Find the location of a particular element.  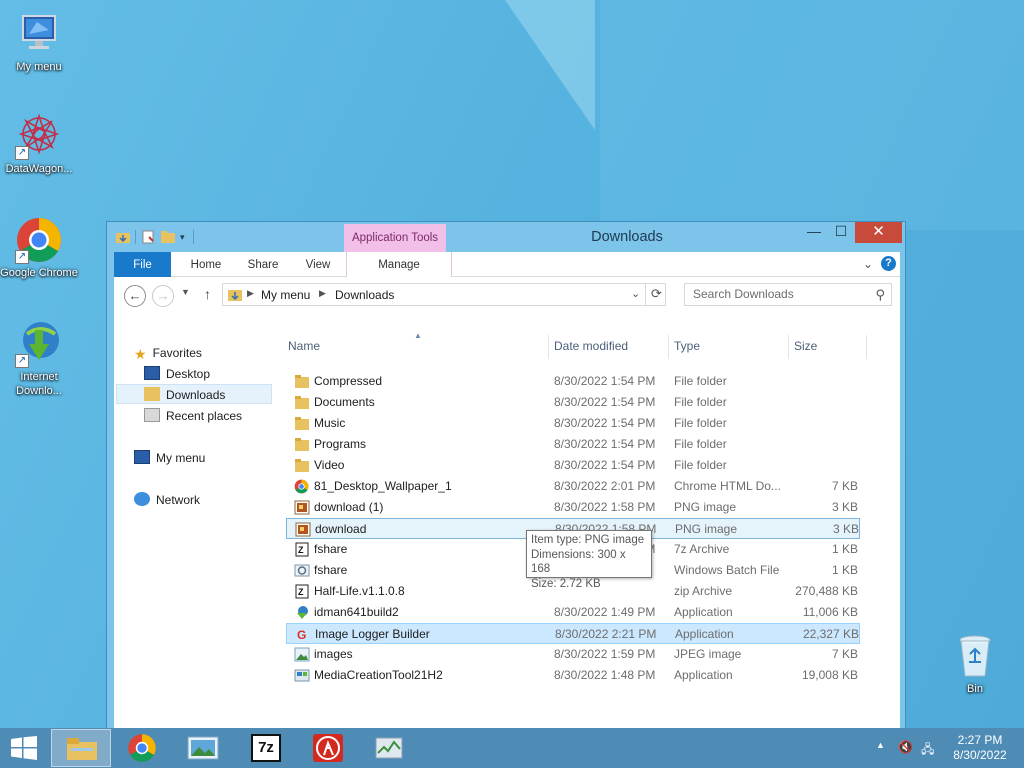

taskbar-7zip: 7z is located at coordinates (267, 748).